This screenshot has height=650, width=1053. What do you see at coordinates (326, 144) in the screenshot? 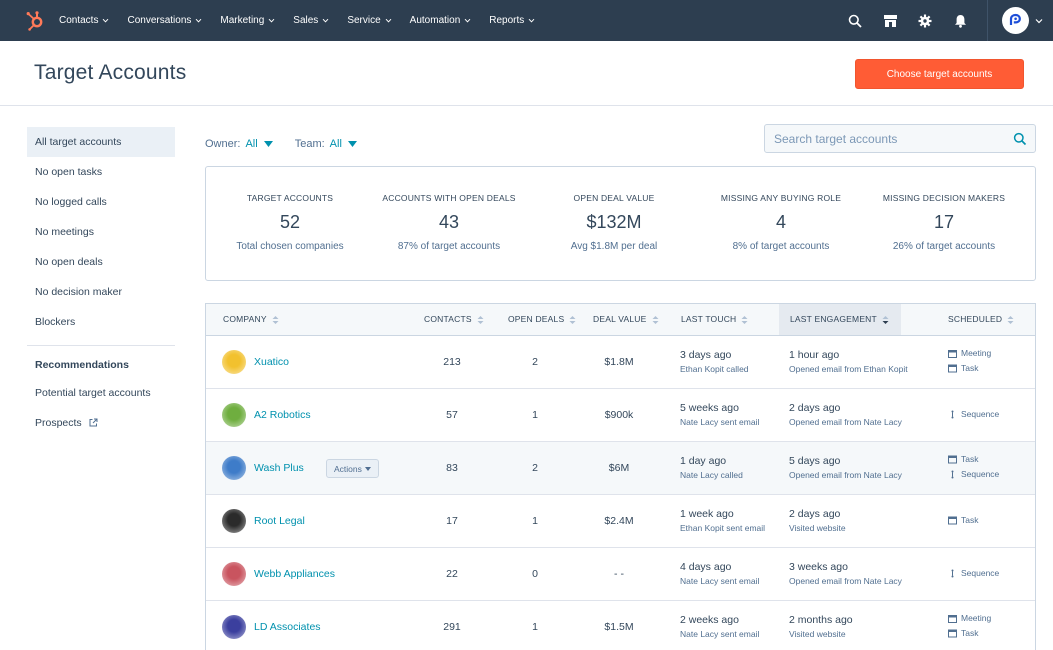
I see `team-filter: Team: All` at bounding box center [326, 144].